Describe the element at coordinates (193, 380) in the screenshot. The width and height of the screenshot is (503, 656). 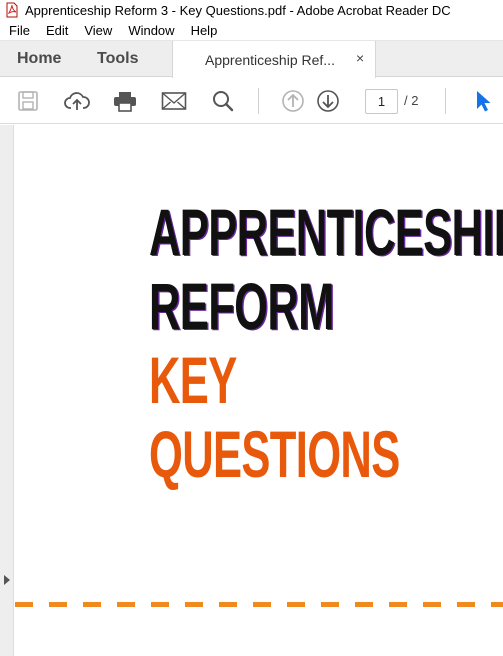
I see `highlight-line-1: KEY` at that location.